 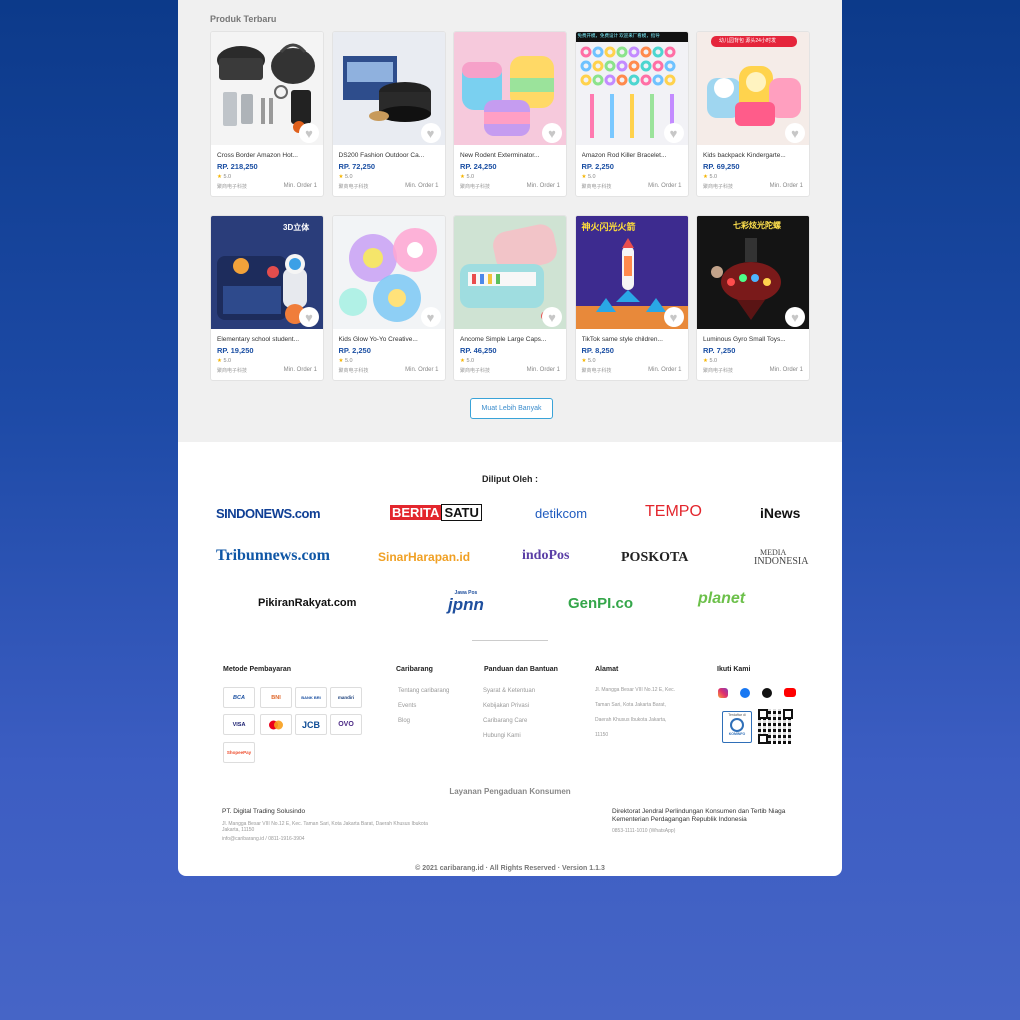 What do you see at coordinates (767, 693) in the screenshot?
I see `tiktok-icon` at bounding box center [767, 693].